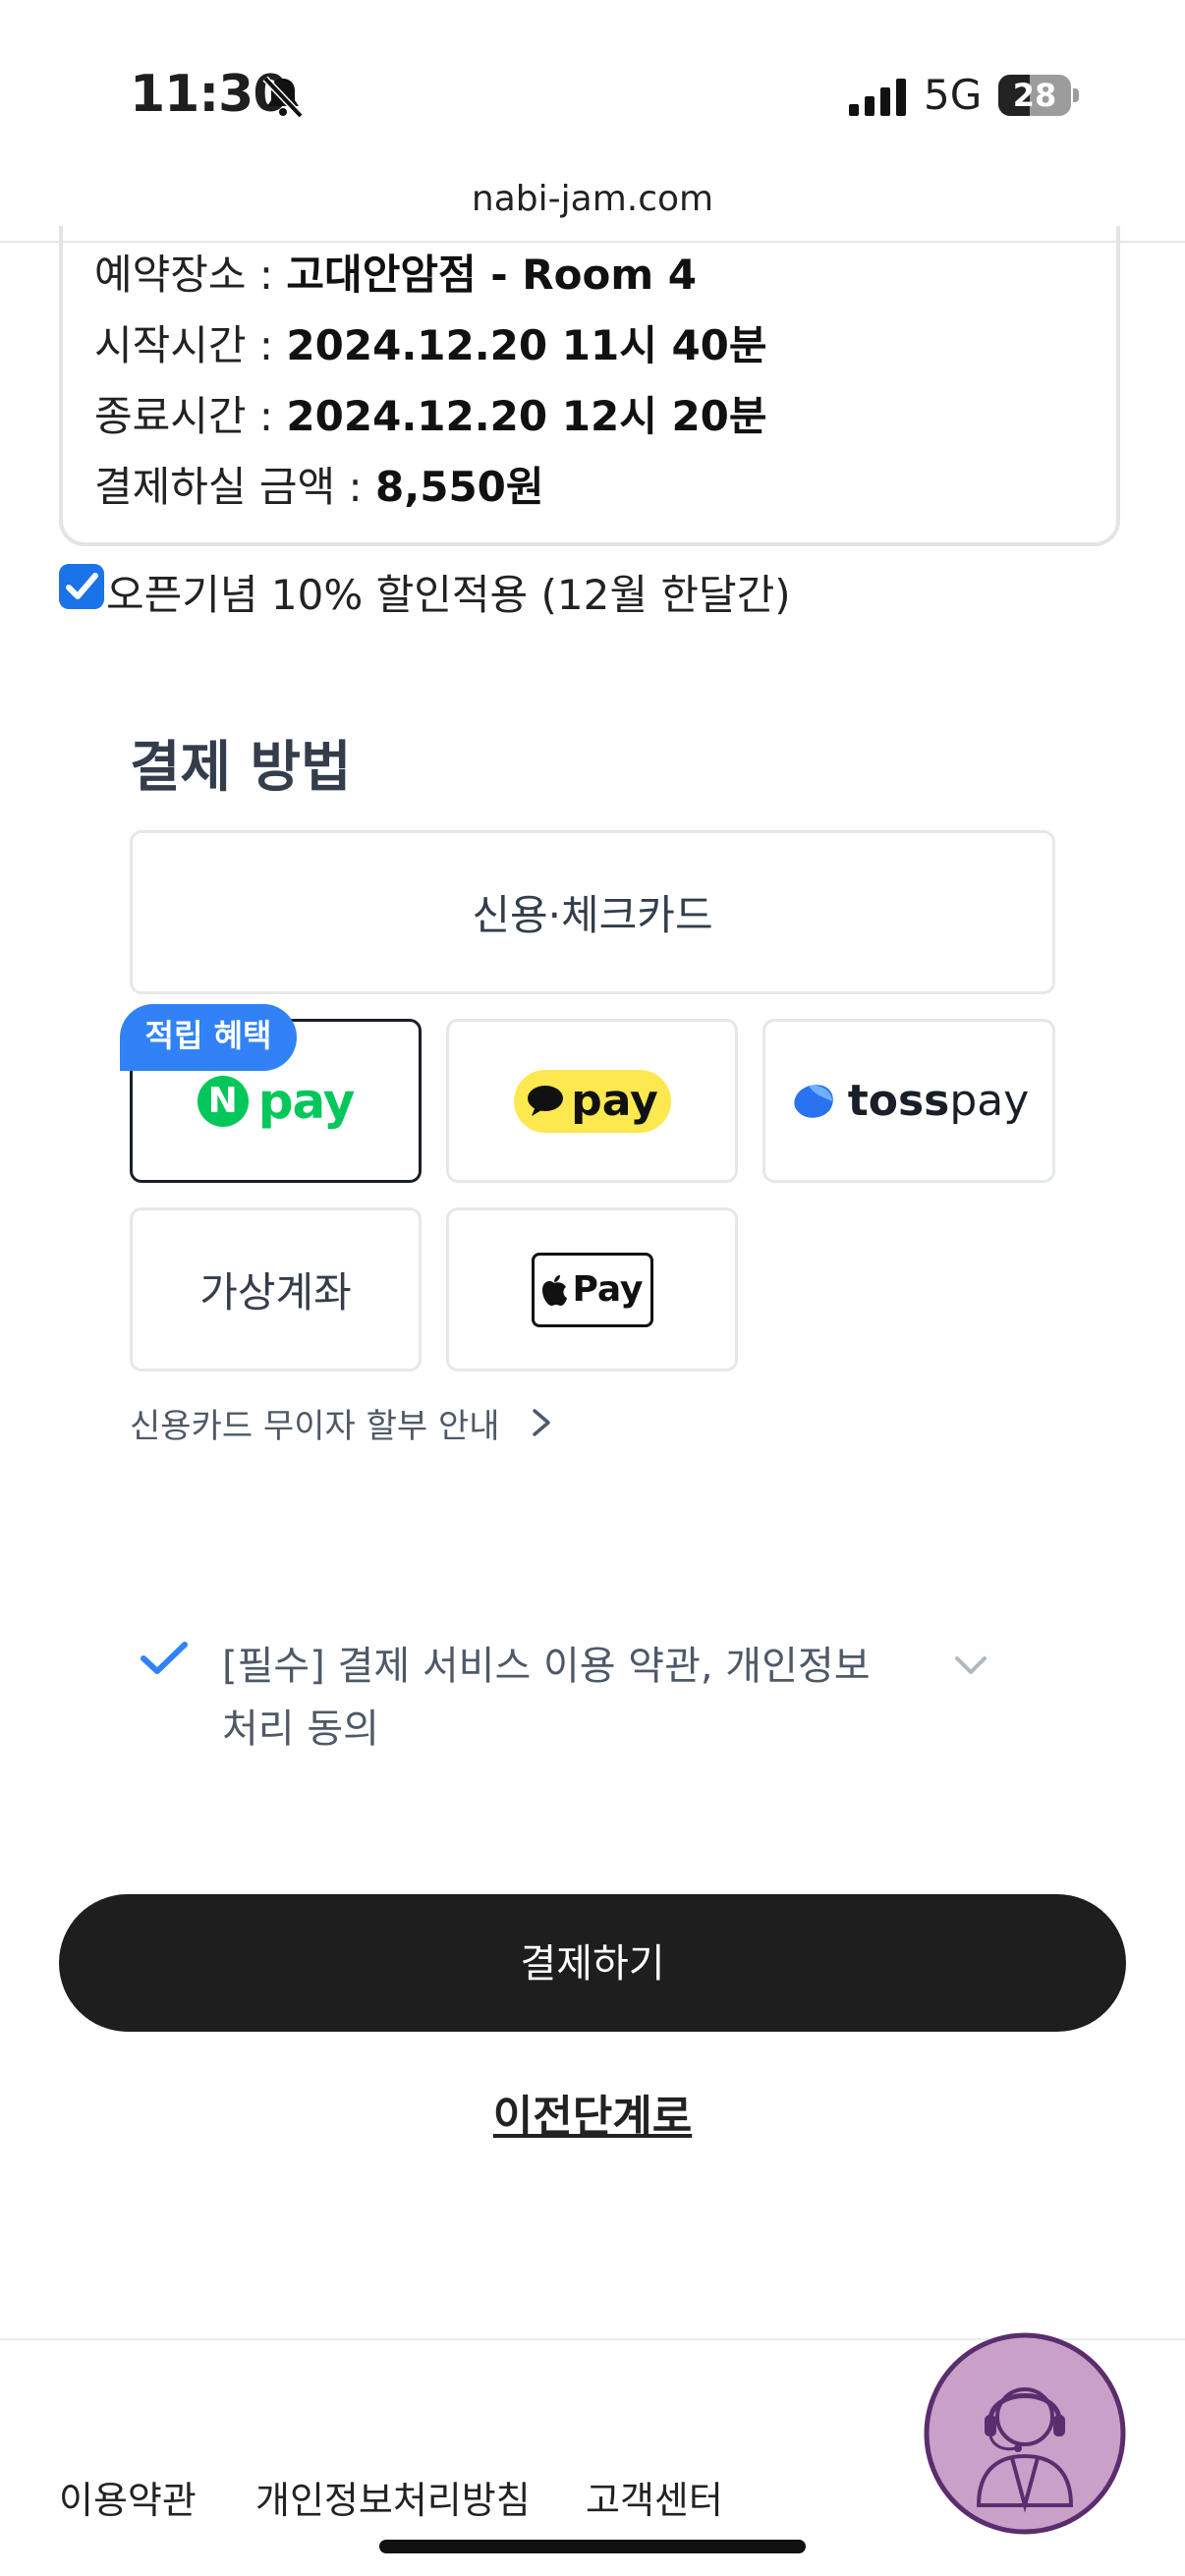 The height and width of the screenshot is (2576, 1185). Describe the element at coordinates (393, 2497) in the screenshot. I see `footer-privacy-link: 개인정보처리방침` at that location.